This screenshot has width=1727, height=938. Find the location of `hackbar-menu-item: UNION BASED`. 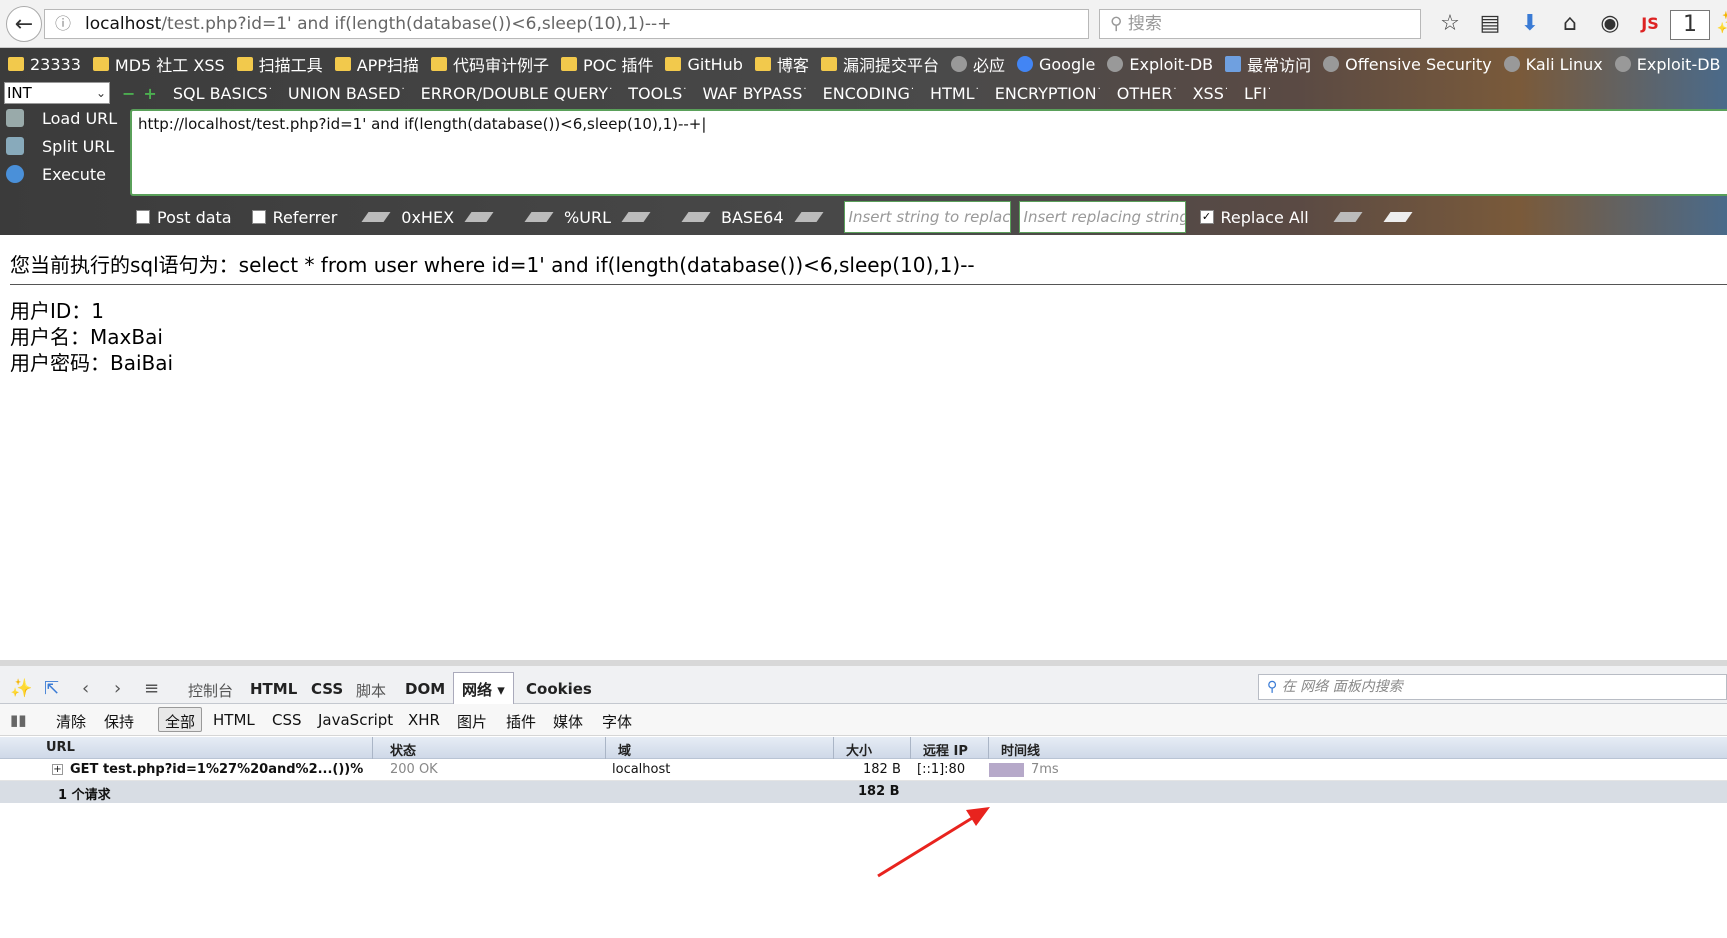

hackbar-menu-item: UNION BASED is located at coordinates (346, 93).